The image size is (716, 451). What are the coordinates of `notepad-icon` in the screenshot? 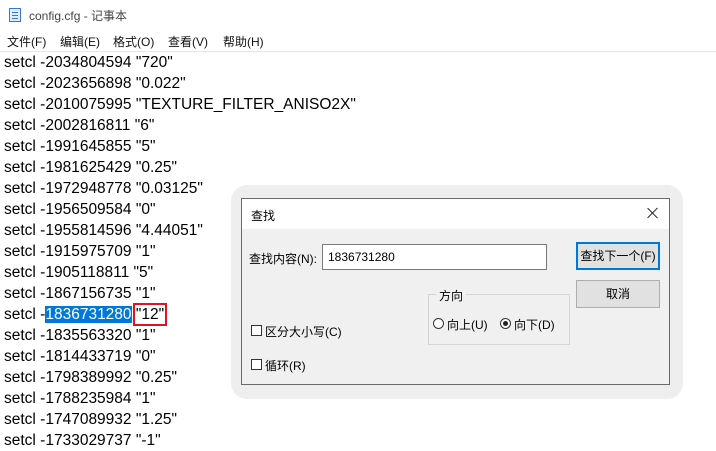 It's located at (15, 15).